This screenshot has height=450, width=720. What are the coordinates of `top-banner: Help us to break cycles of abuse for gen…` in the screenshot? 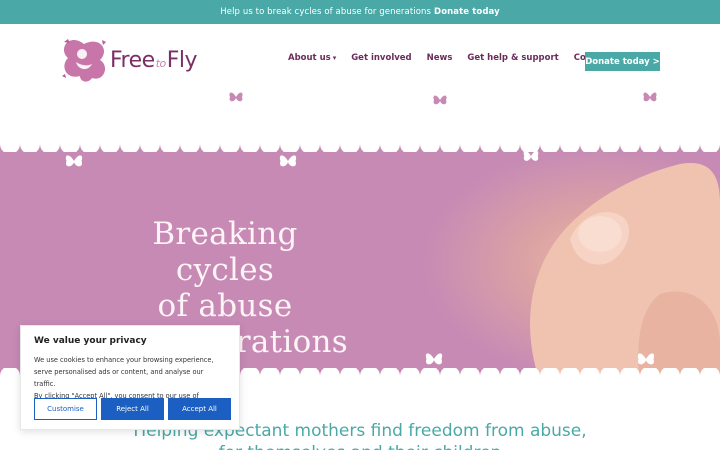 It's located at (360, 12).